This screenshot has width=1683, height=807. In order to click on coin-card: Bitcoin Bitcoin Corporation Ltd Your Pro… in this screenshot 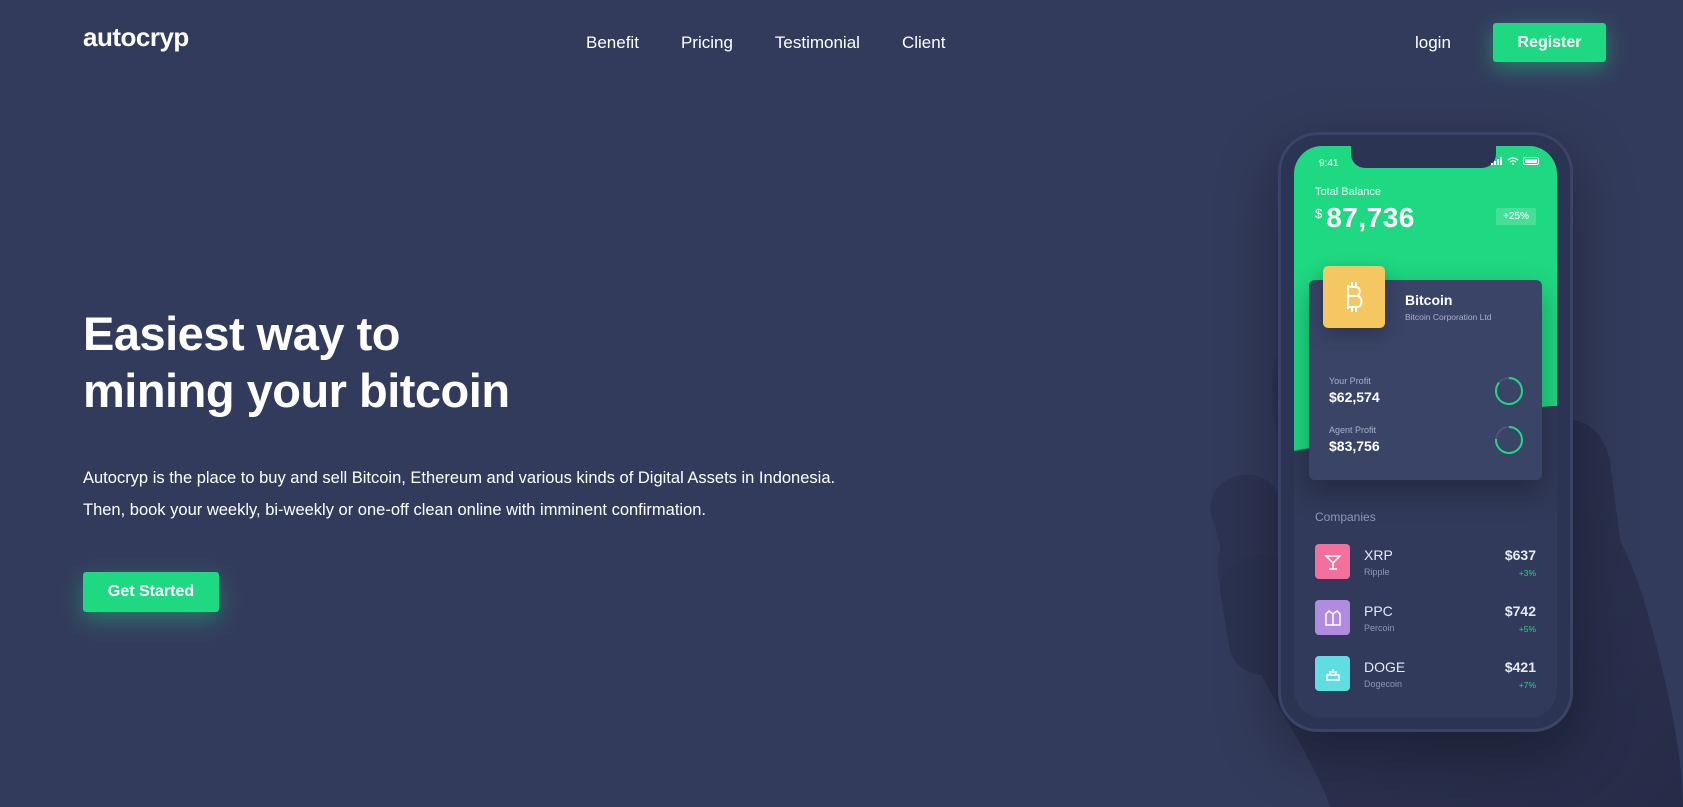, I will do `click(1425, 373)`.